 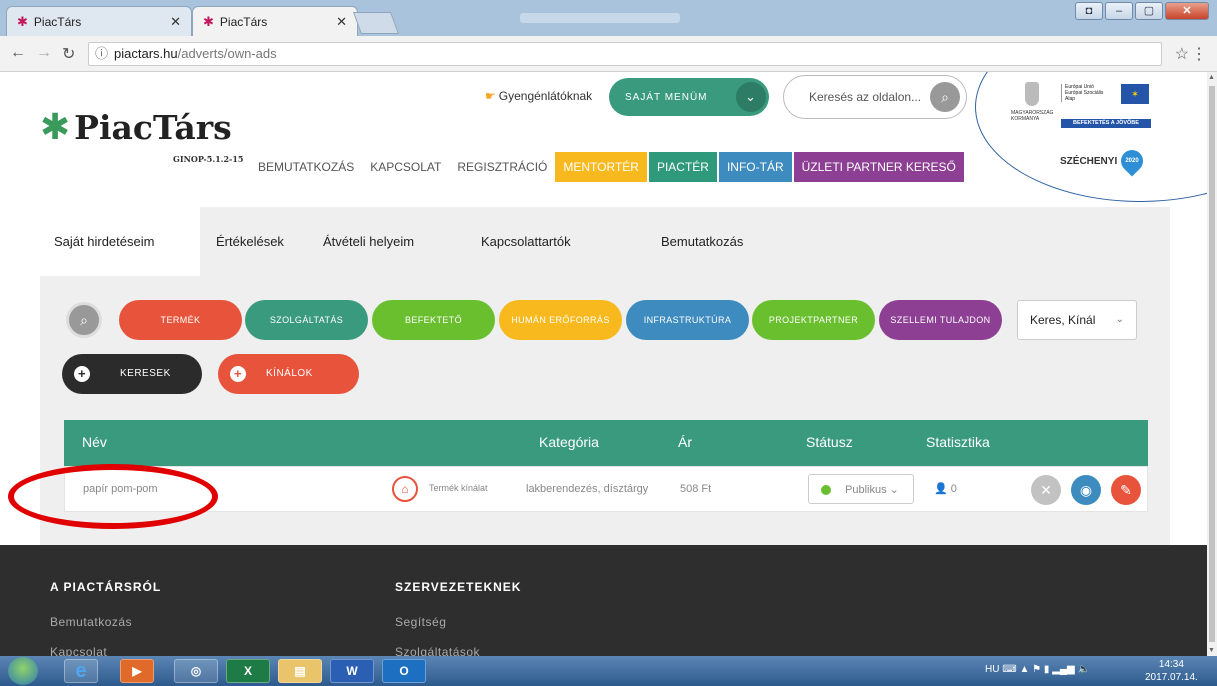 I want to click on filter-szolgaltatas: SZOLGÁLTATÁS, so click(x=306, y=320).